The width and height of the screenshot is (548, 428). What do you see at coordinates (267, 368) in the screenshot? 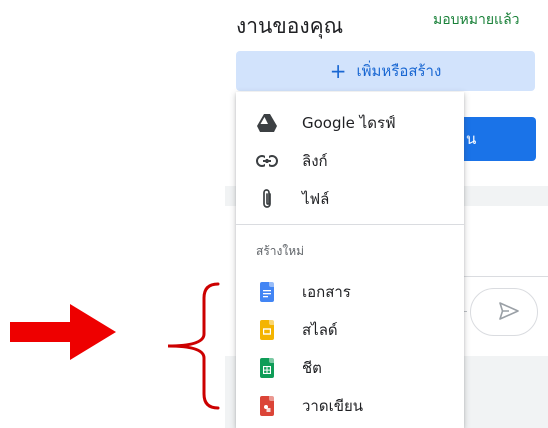
I see `google-sheets-icon` at bounding box center [267, 368].